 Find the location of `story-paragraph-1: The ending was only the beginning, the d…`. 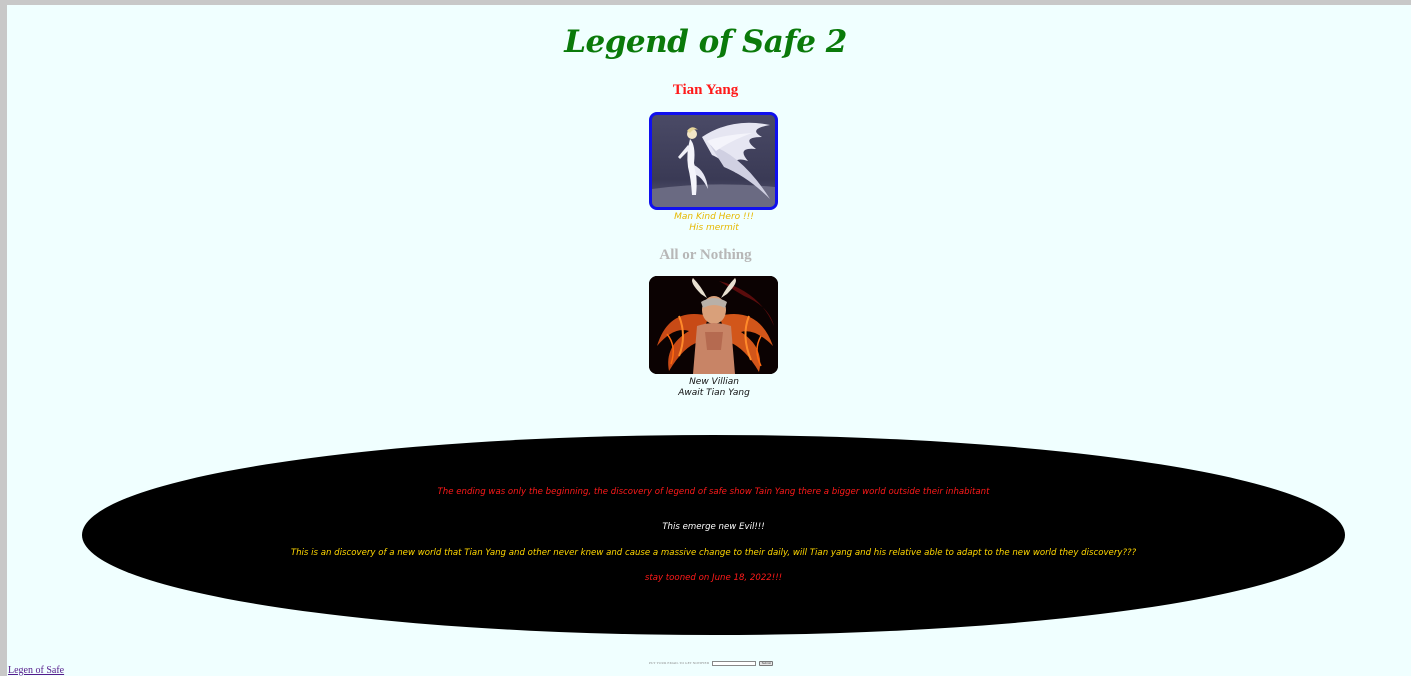

story-paragraph-1: The ending was only the beginning, the d… is located at coordinates (713, 492).